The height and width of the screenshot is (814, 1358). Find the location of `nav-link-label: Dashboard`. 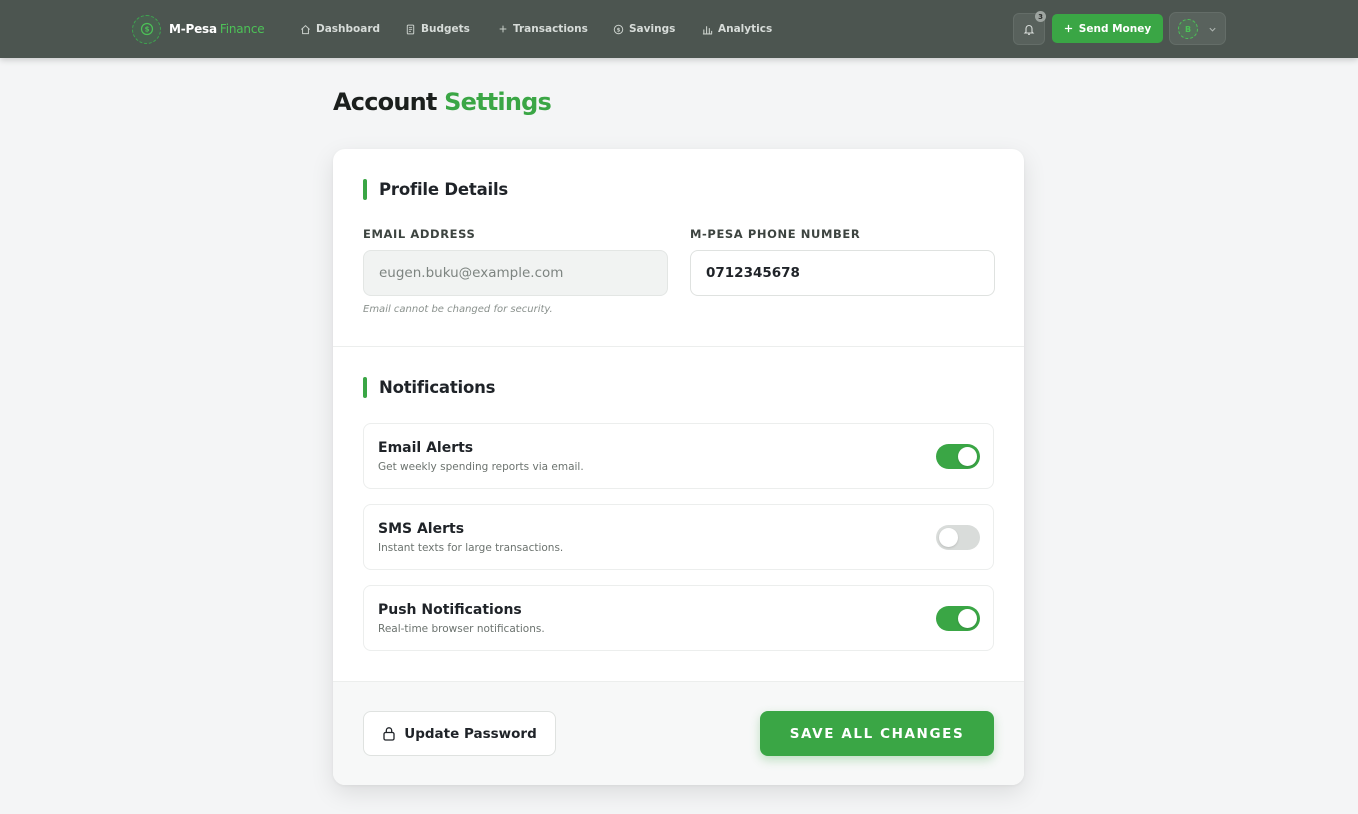

nav-link-label: Dashboard is located at coordinates (348, 29).